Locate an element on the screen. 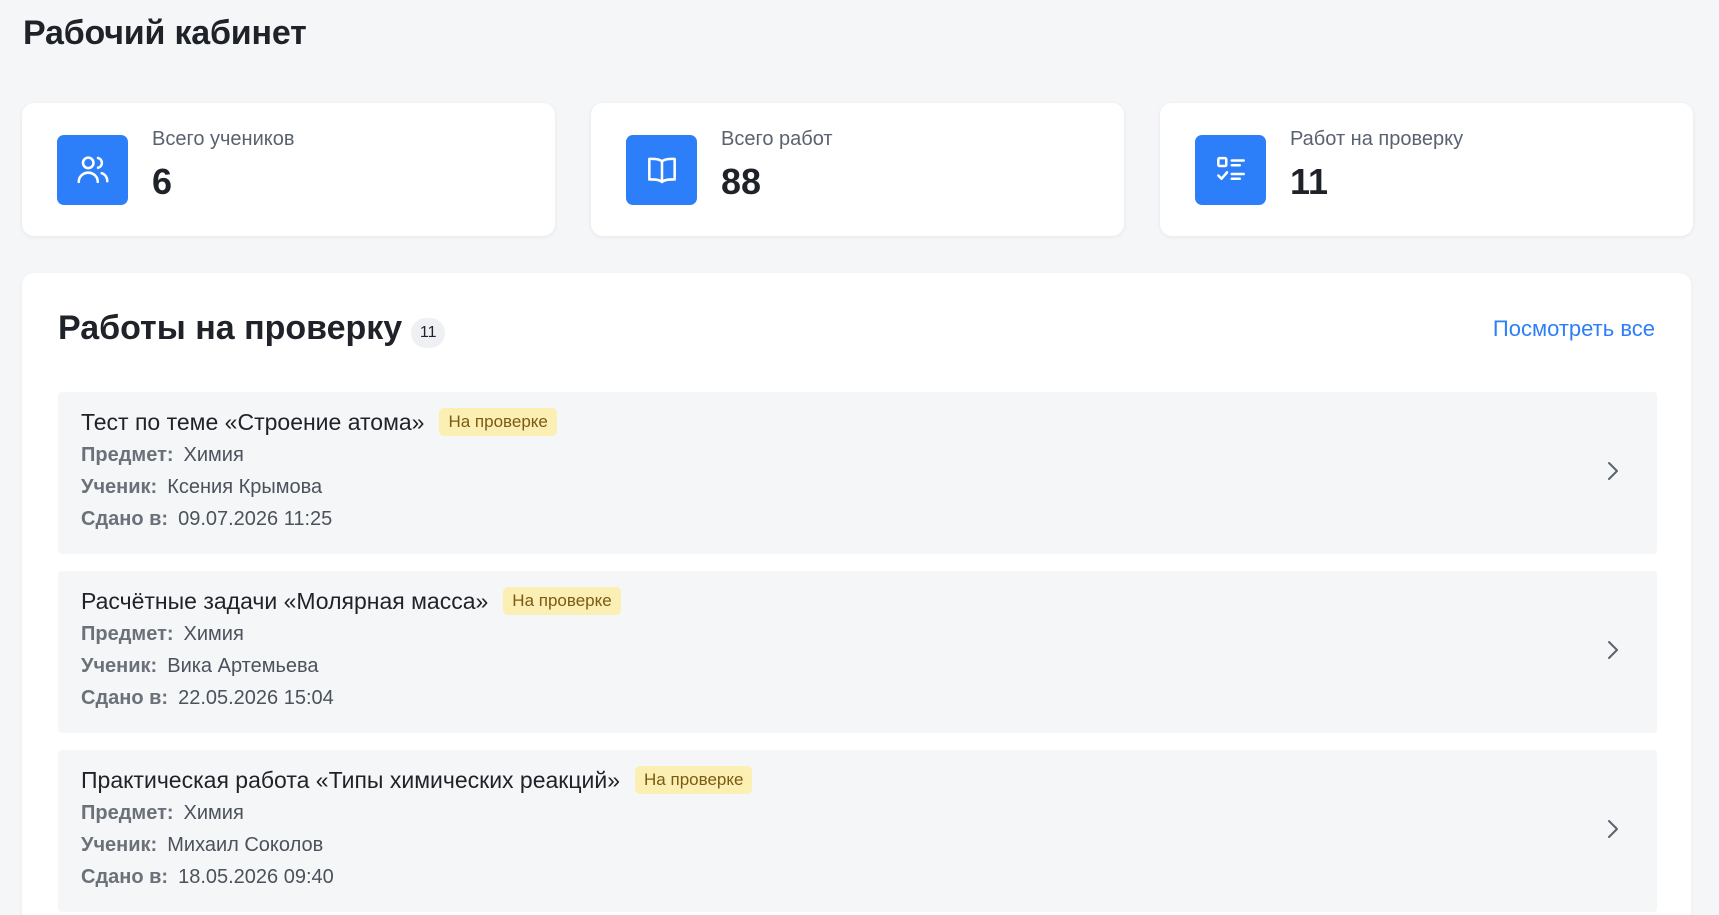  student-row: Ученик: Ксения Крымова is located at coordinates (869, 488).